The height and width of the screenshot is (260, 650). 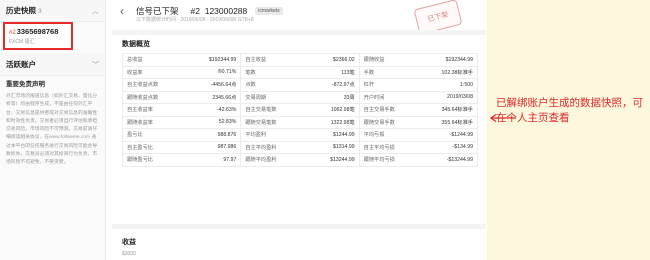 What do you see at coordinates (136, 44) in the screenshot?
I see `overview-title: 数据概览` at bounding box center [136, 44].